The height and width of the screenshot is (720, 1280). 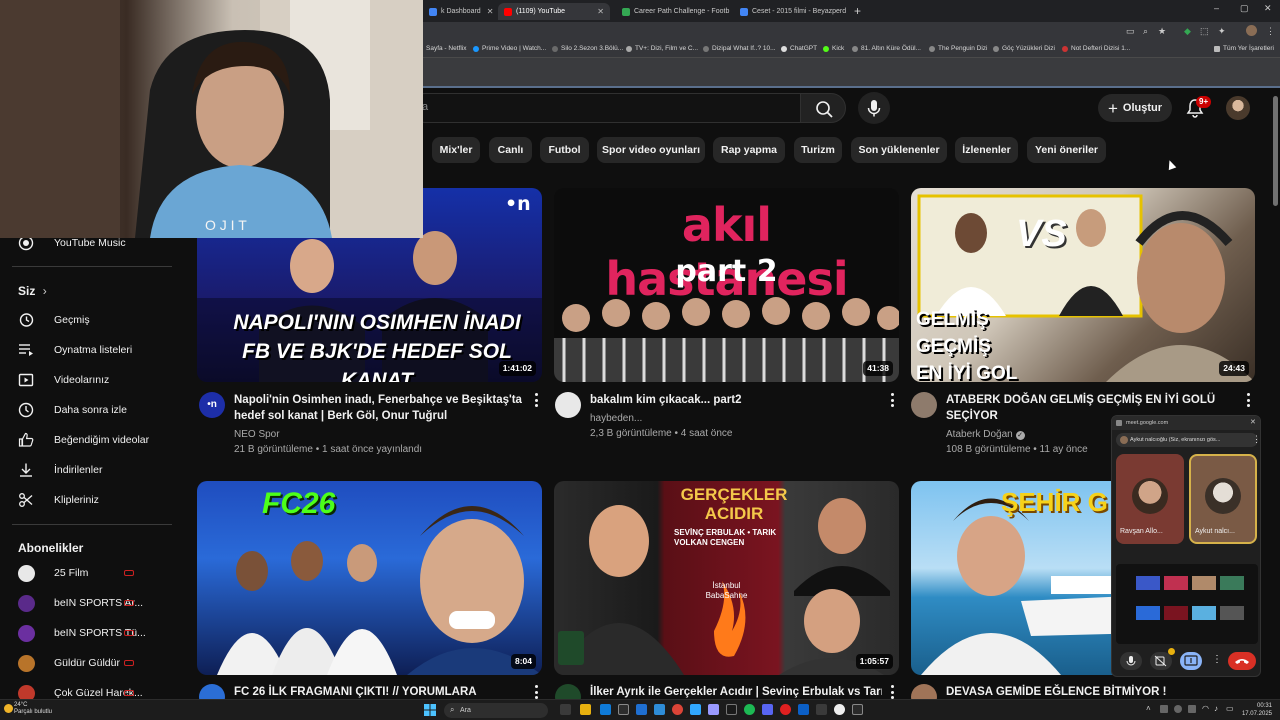 I want to click on sidebar-item-watch-later: Daha sonra izle, so click(x=72, y=410).